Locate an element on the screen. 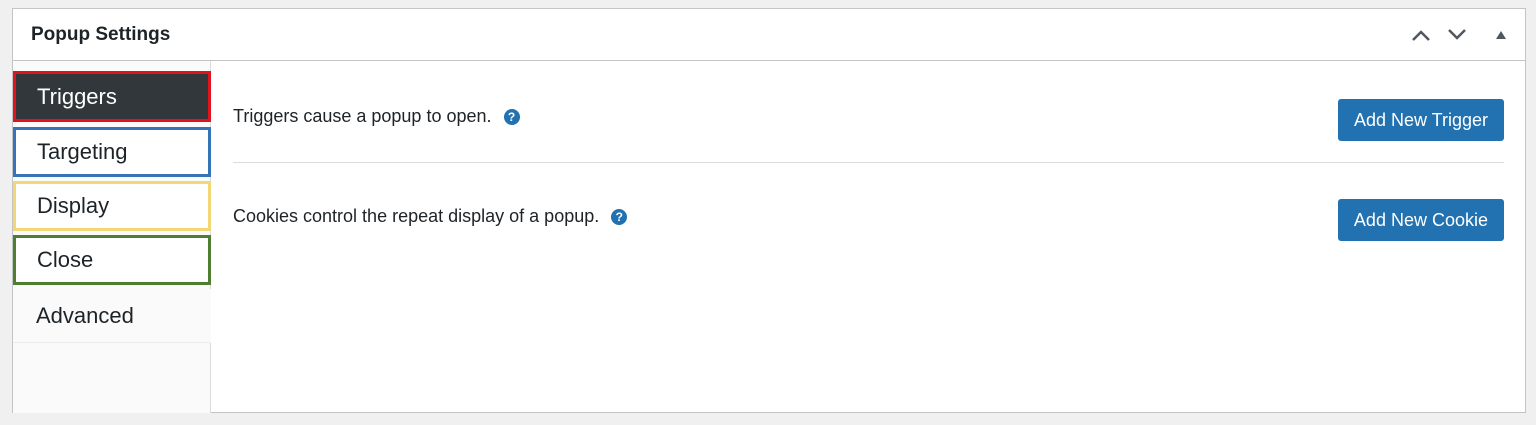 The width and height of the screenshot is (1536, 425). tab-display: Display is located at coordinates (112, 206).